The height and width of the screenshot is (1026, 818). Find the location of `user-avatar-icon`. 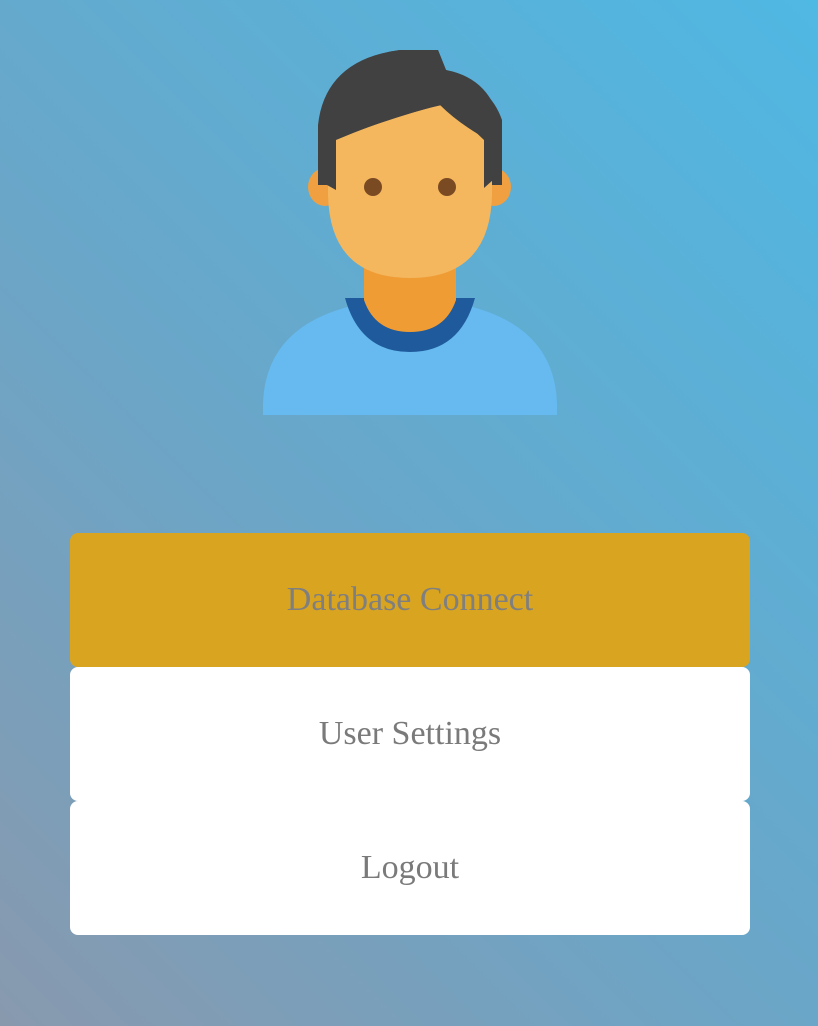

user-avatar-icon is located at coordinates (410, 232).